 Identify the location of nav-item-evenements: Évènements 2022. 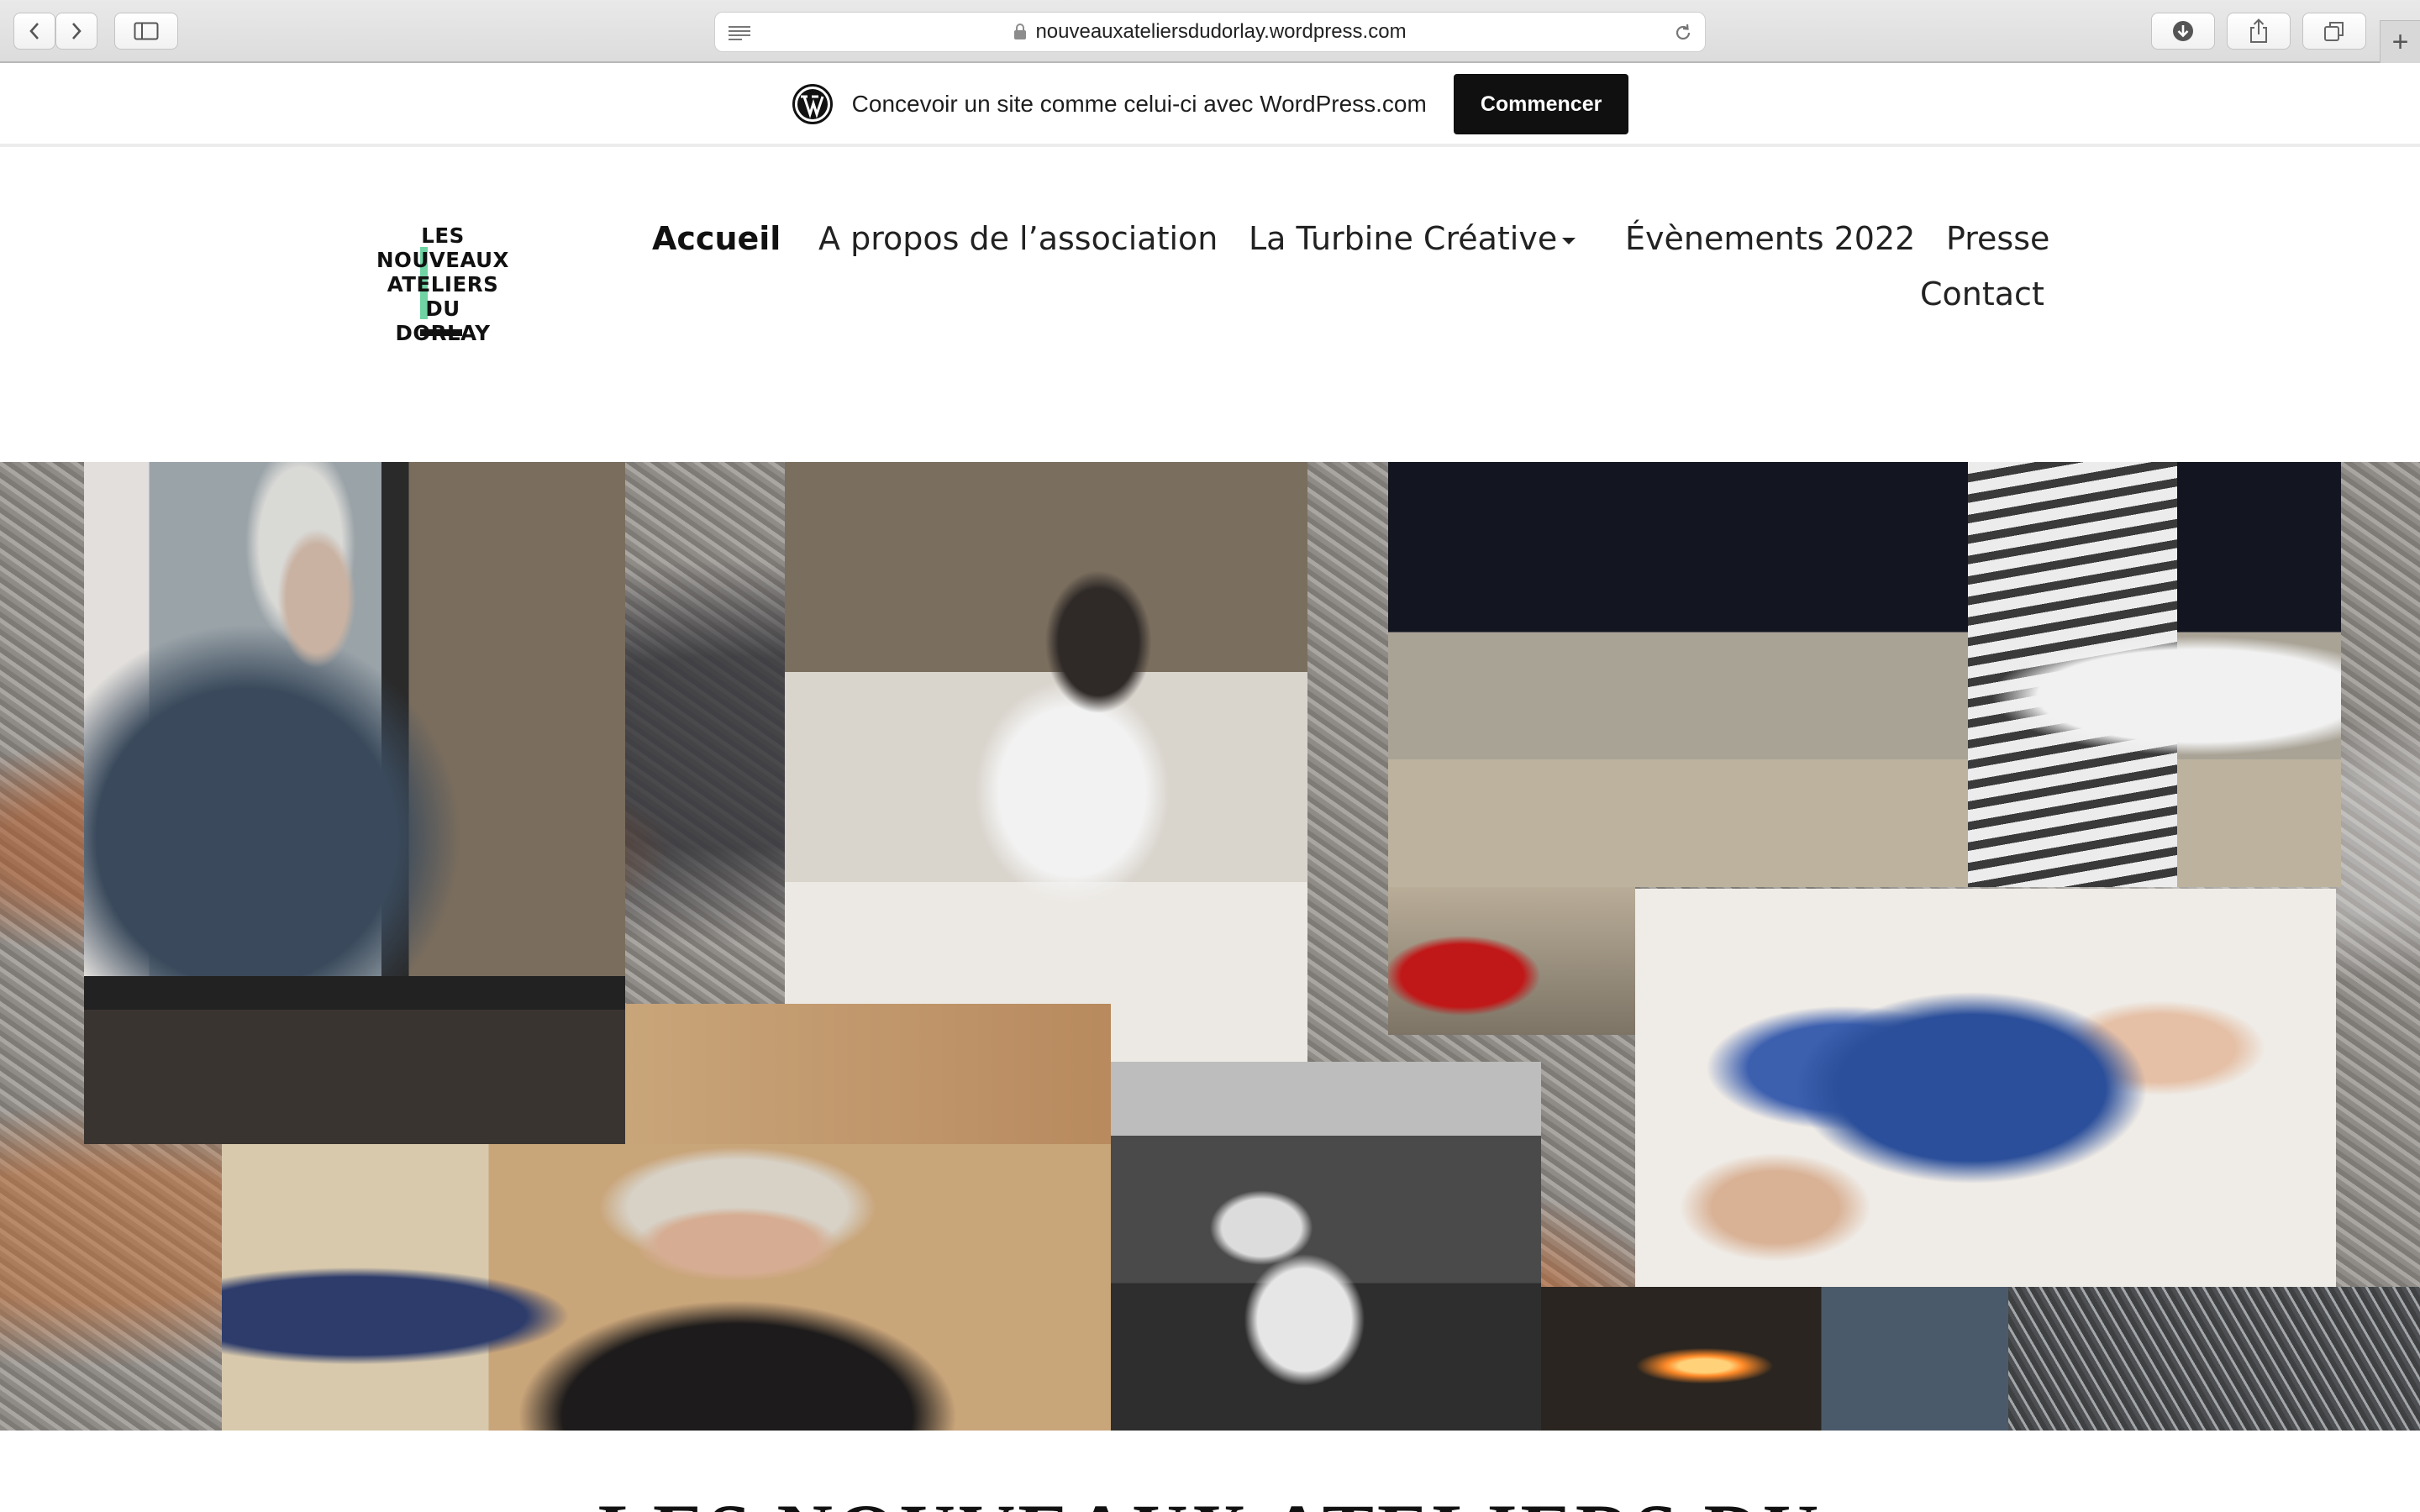
(1770, 238).